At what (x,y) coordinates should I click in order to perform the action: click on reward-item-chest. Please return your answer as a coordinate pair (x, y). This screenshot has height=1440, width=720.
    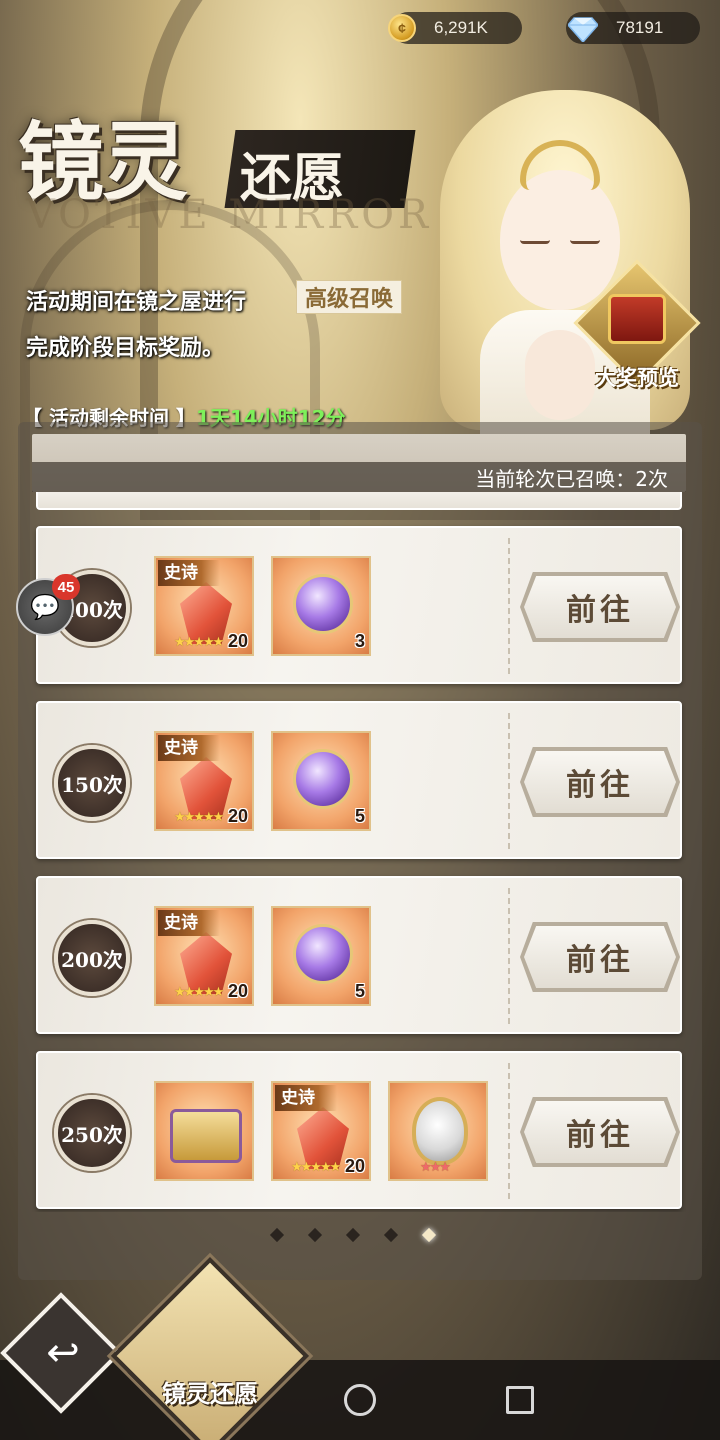
    Looking at the image, I should click on (204, 1131).